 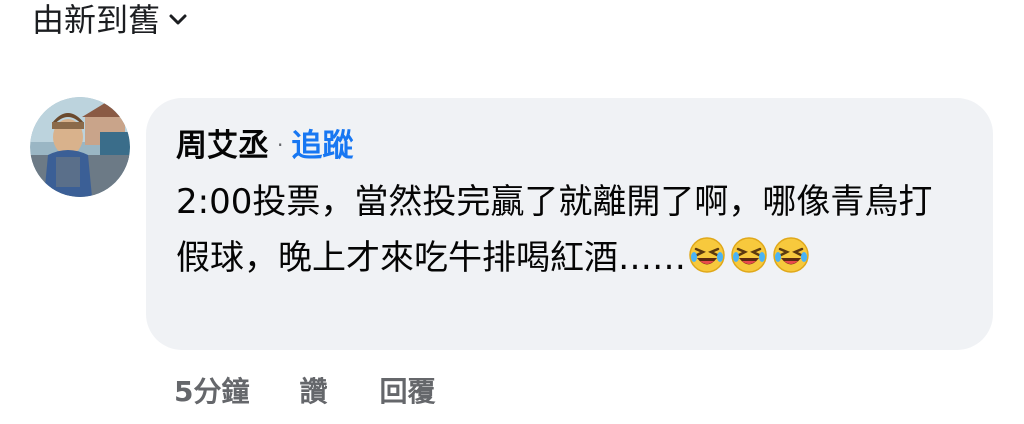 I want to click on reply-button: 回覆, so click(x=408, y=390).